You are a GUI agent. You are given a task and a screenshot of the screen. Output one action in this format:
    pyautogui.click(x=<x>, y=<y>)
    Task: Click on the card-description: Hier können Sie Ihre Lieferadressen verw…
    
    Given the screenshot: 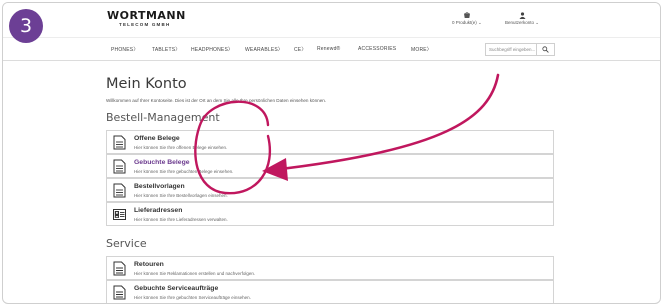 What is the action you would take?
    pyautogui.click(x=181, y=219)
    